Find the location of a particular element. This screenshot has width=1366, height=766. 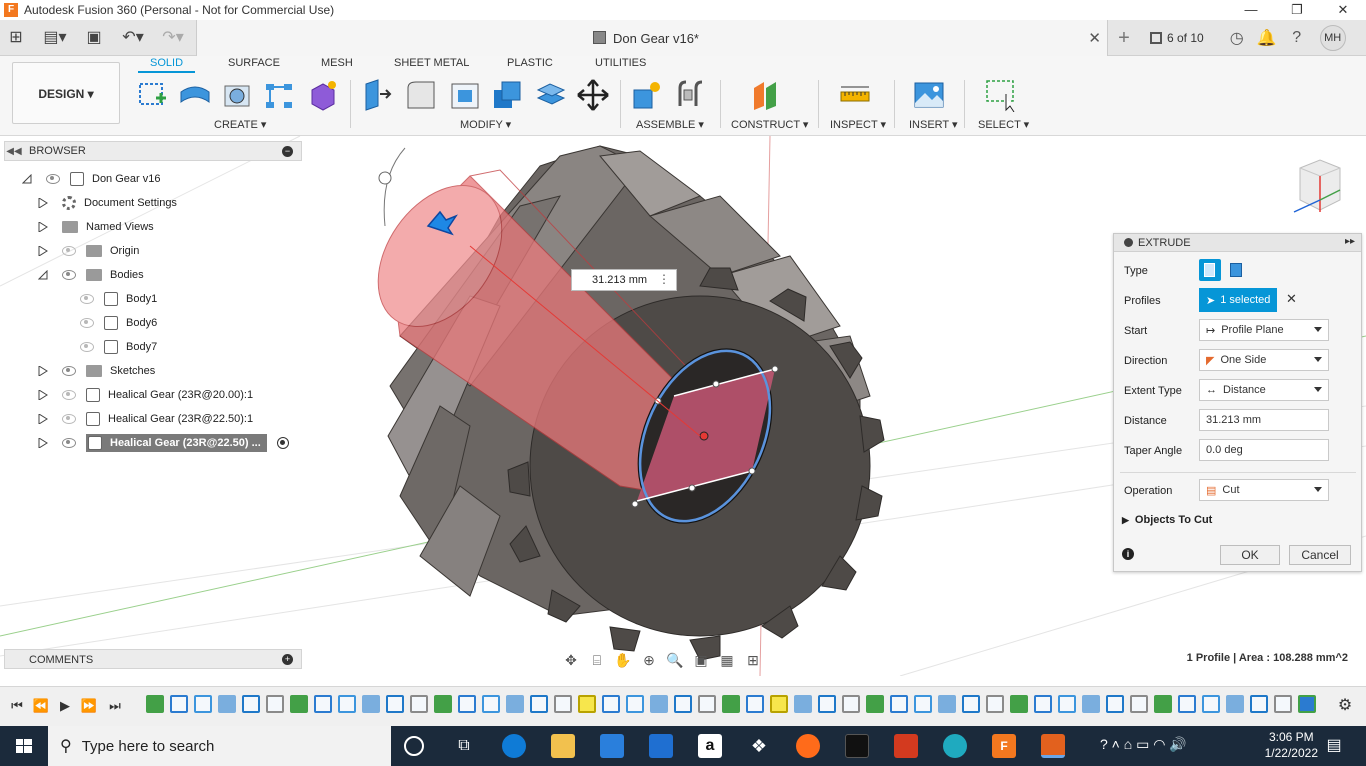

fusion-active-icon is located at coordinates (1053, 746).